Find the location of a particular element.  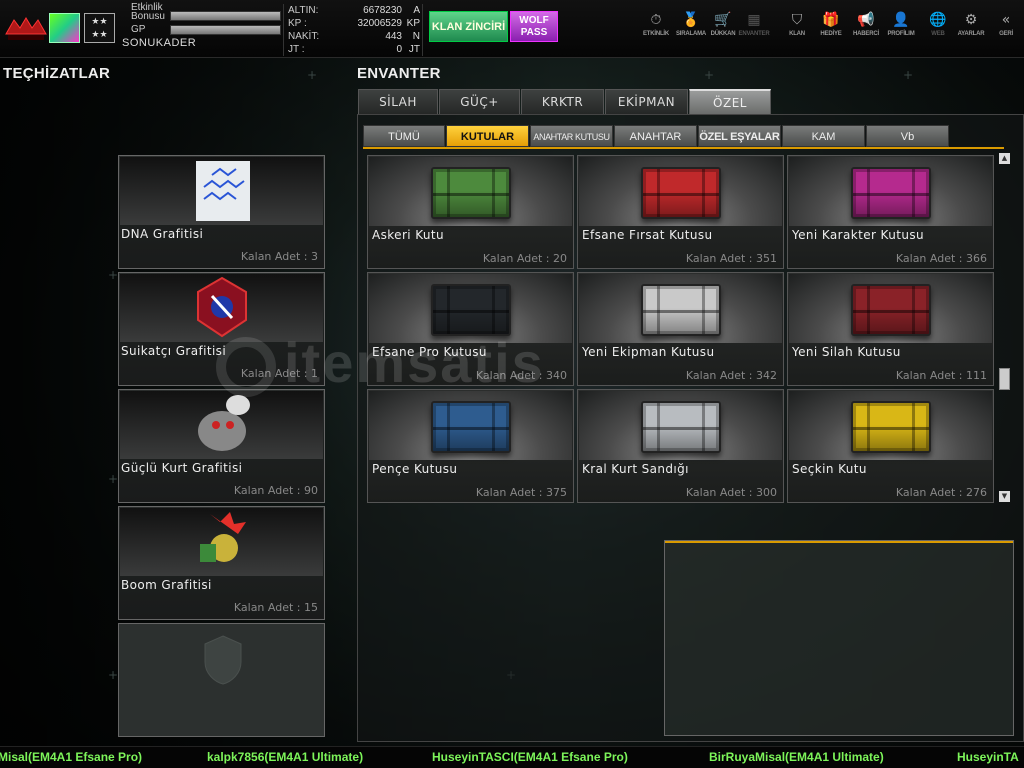

inventory-item: Kral Kurt Sandığı Kalan Adet : 300 is located at coordinates (680, 446).